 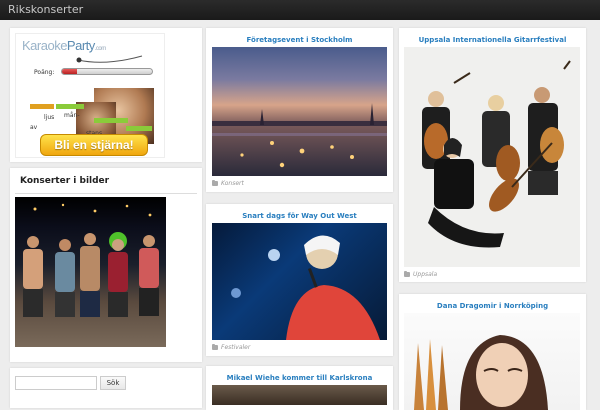 I want to click on ad-logo-secondary: Party, so click(x=80, y=45).